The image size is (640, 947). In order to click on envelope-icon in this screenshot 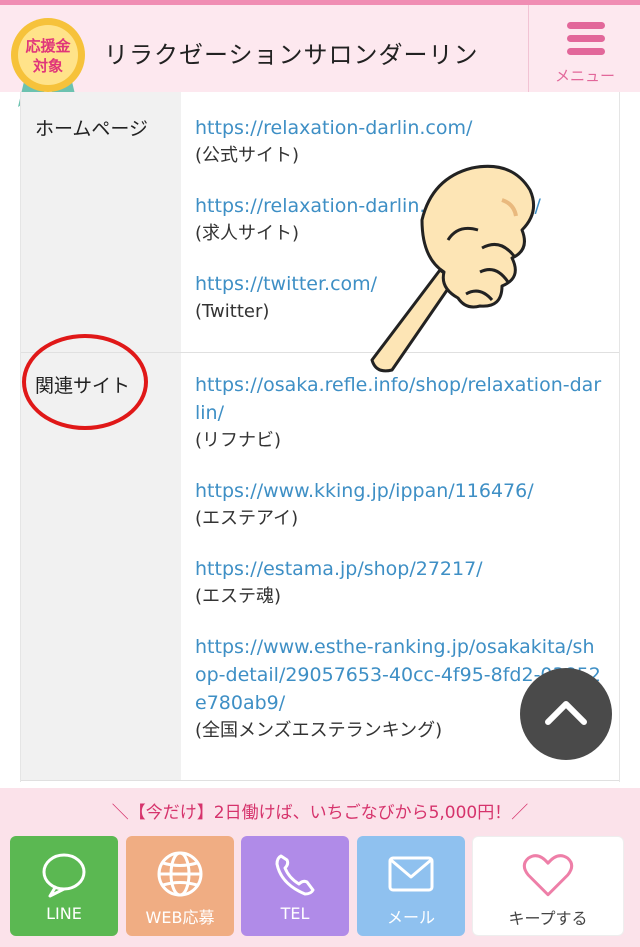, I will do `click(411, 874)`.